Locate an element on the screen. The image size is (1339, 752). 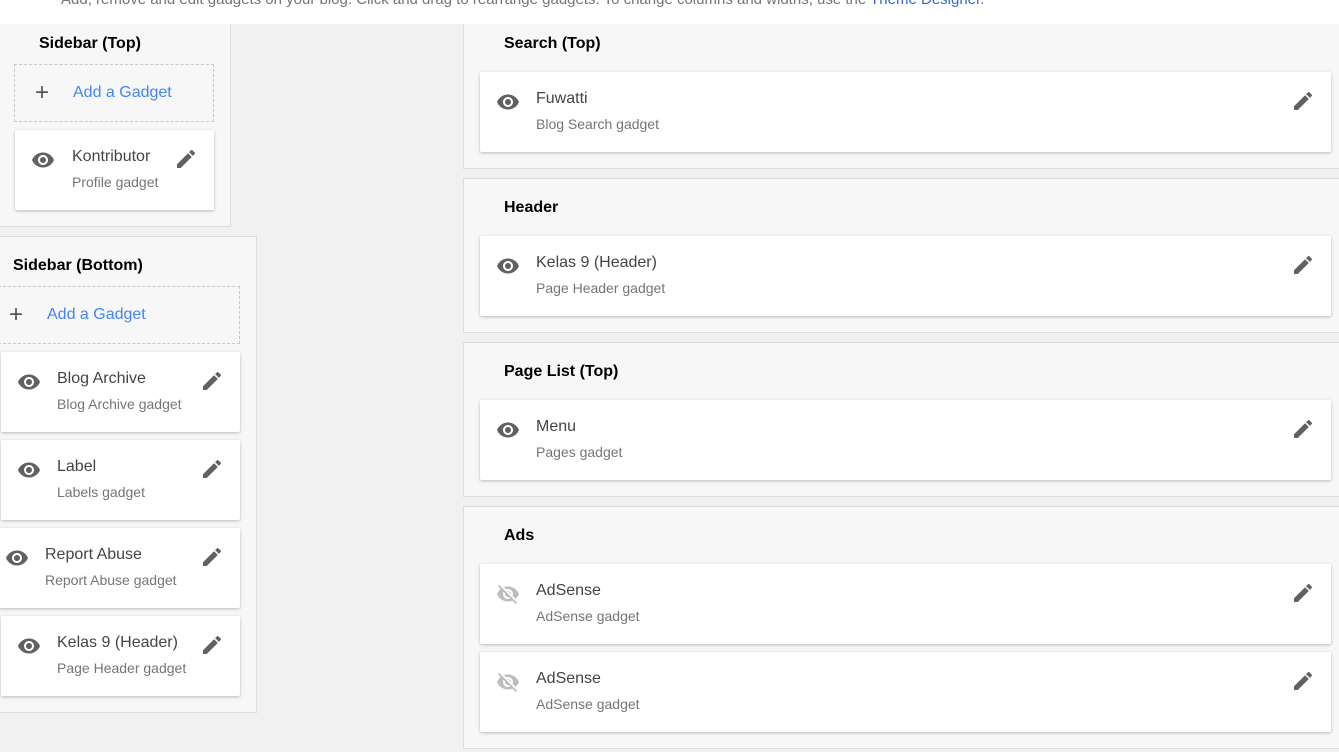
gadget-card-adsense-1: AdSense AdSense gadget is located at coordinates (905, 604).